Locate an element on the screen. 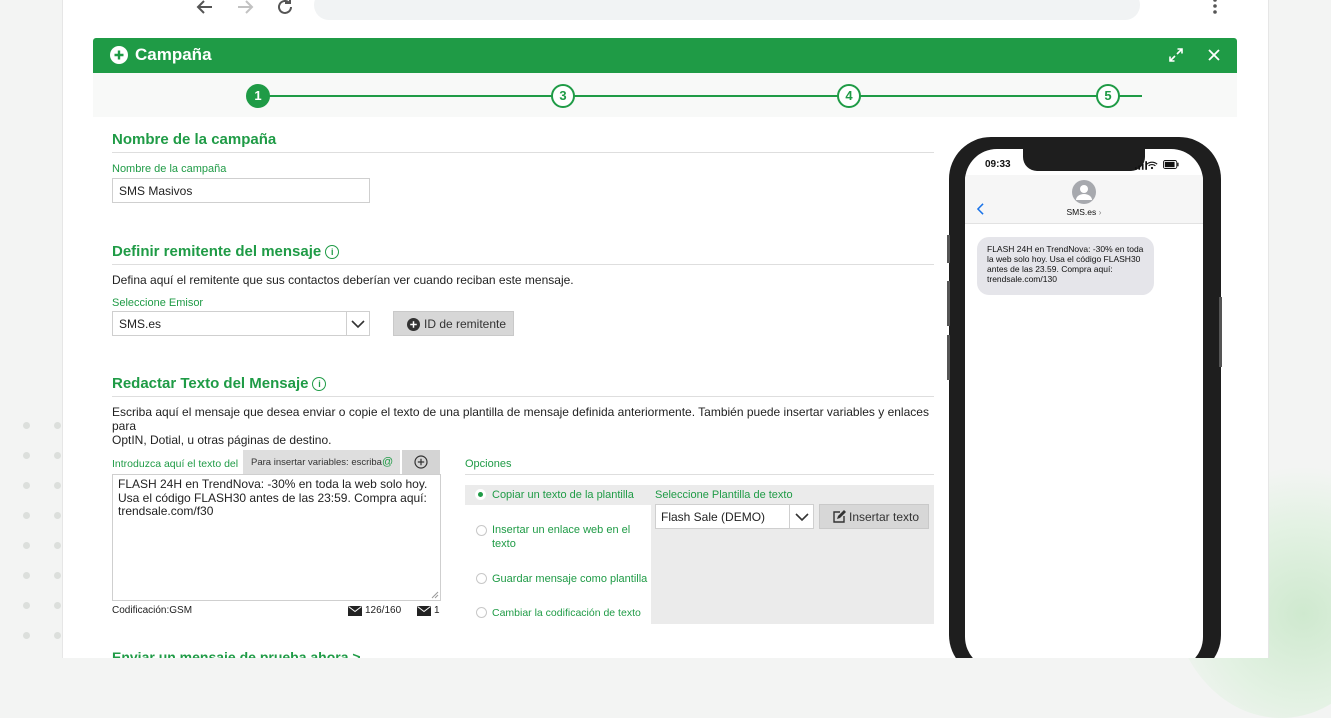  sms-count-icon is located at coordinates (424, 611).